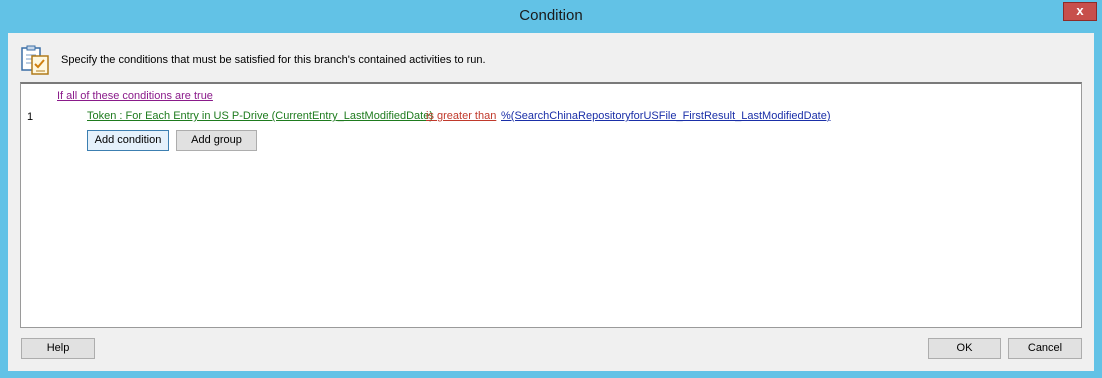 The image size is (1102, 378). I want to click on condition-operator-link: is greater than, so click(461, 116).